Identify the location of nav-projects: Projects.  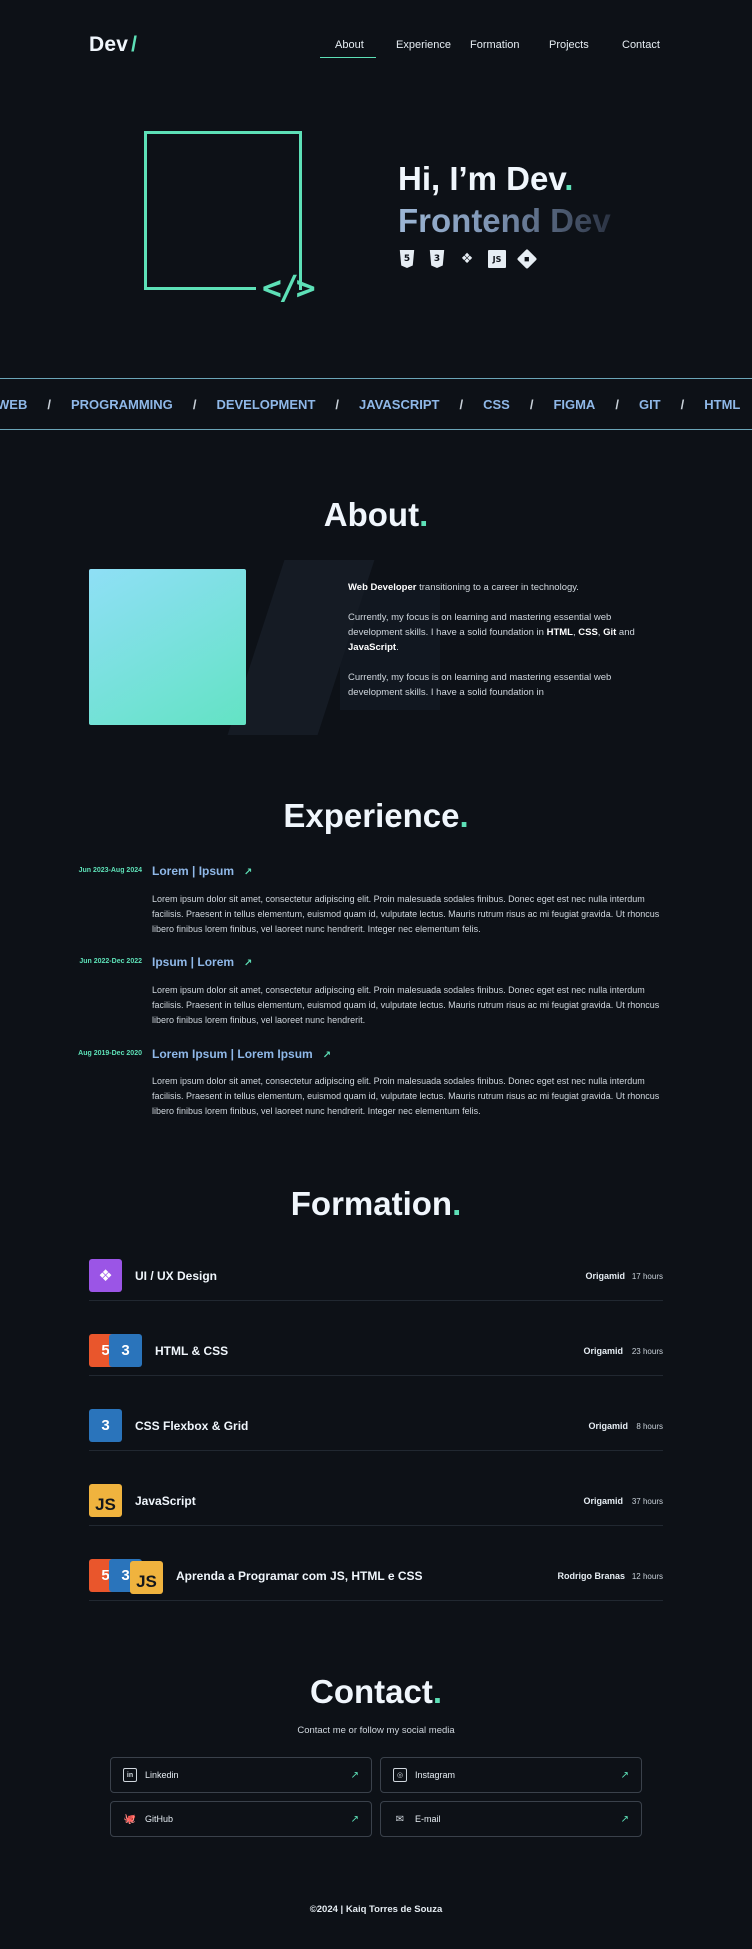
(569, 45).